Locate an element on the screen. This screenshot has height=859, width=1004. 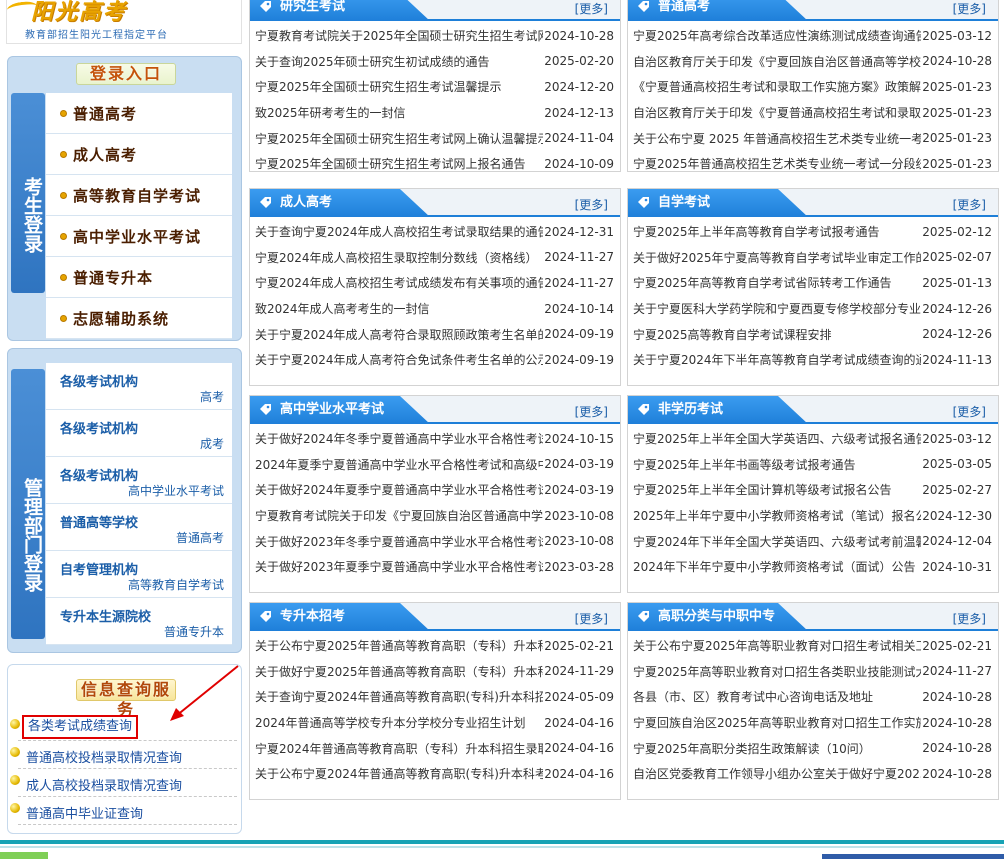
news-row: 致2025年研考考生的一封信 2024-12-13 is located at coordinates (435, 113).